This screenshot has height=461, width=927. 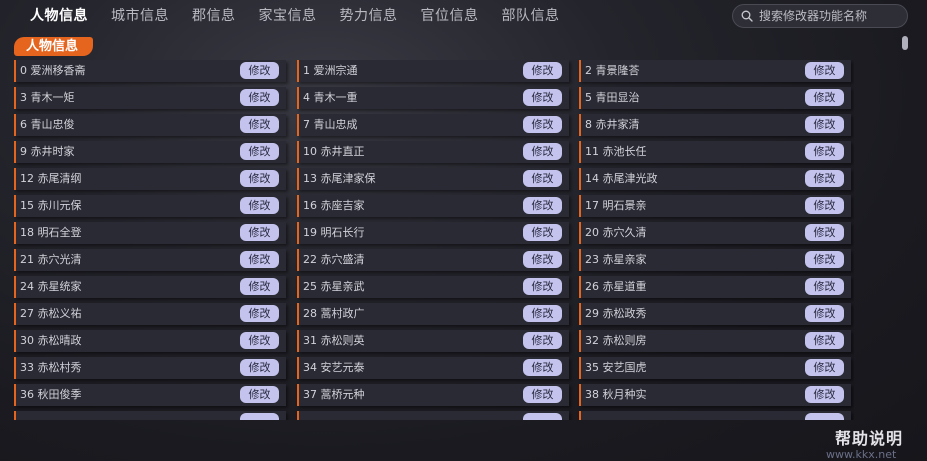 What do you see at coordinates (330, 97) in the screenshot?
I see `character-name: 4 青木一重` at bounding box center [330, 97].